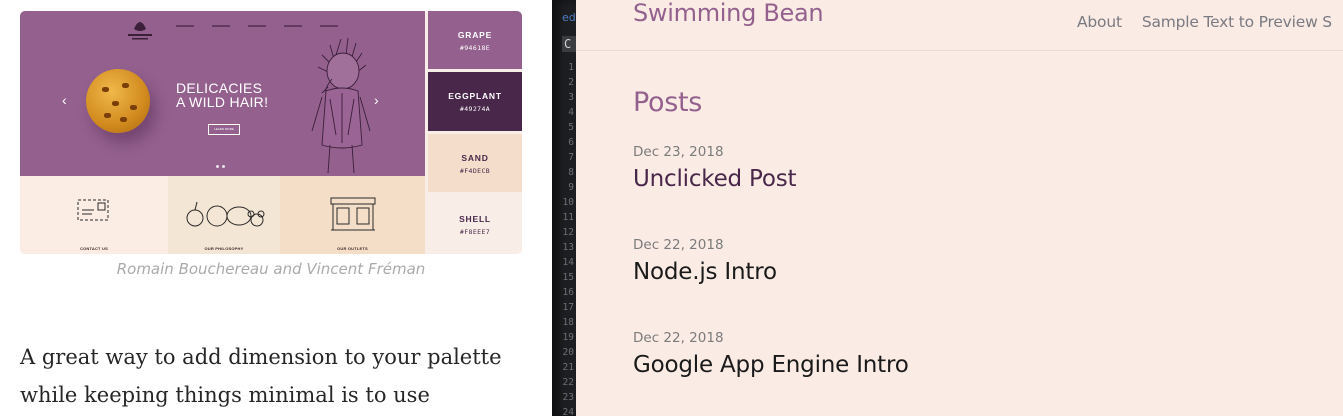  I want to click on line-number: 19, so click(568, 337).